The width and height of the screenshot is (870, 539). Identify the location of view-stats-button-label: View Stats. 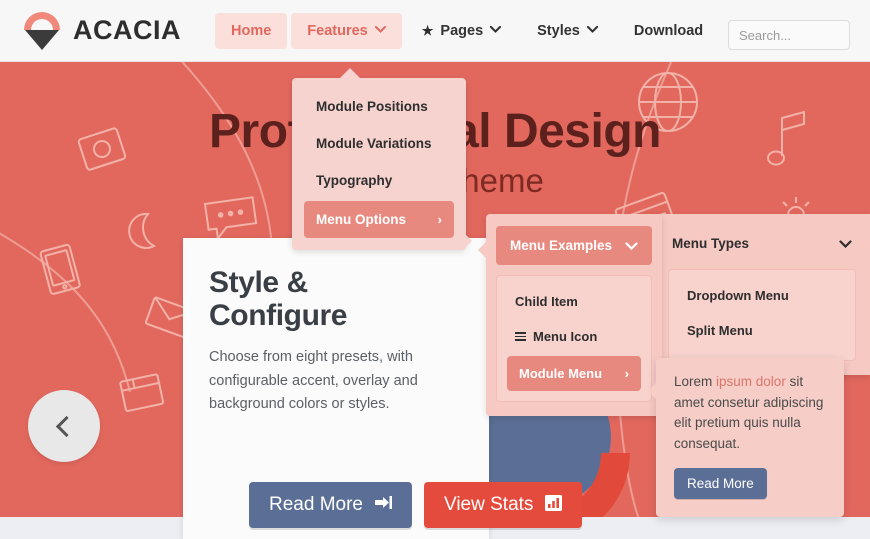
(489, 504).